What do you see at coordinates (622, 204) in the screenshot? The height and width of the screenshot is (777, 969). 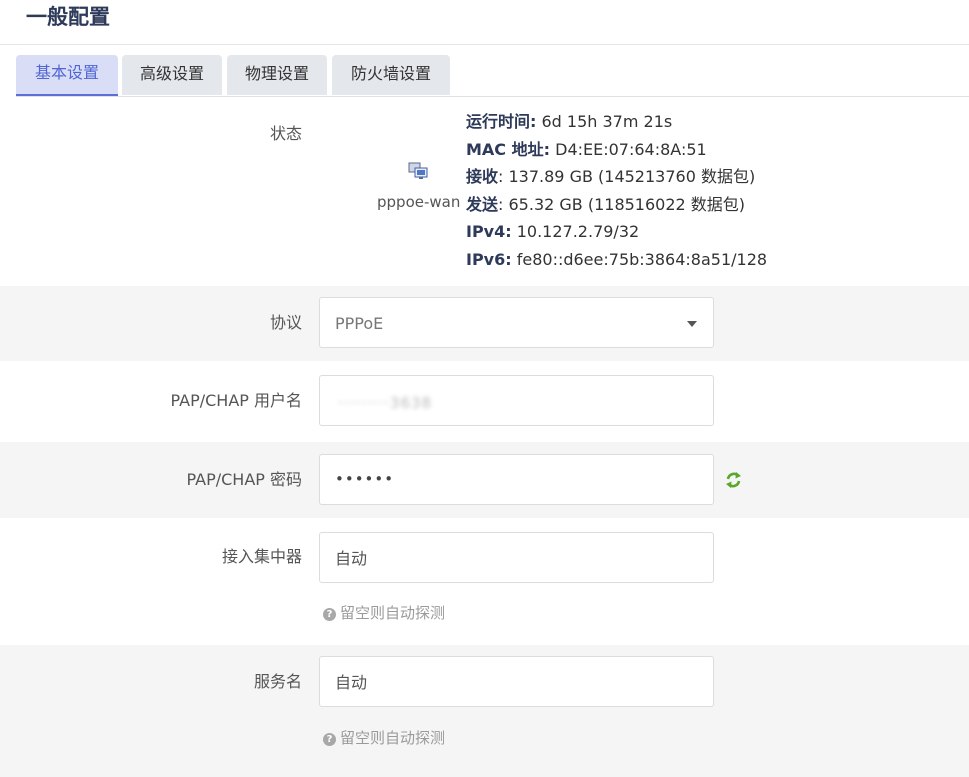 I see `tx-value: : 65.32 GB (118516022 数据包)` at bounding box center [622, 204].